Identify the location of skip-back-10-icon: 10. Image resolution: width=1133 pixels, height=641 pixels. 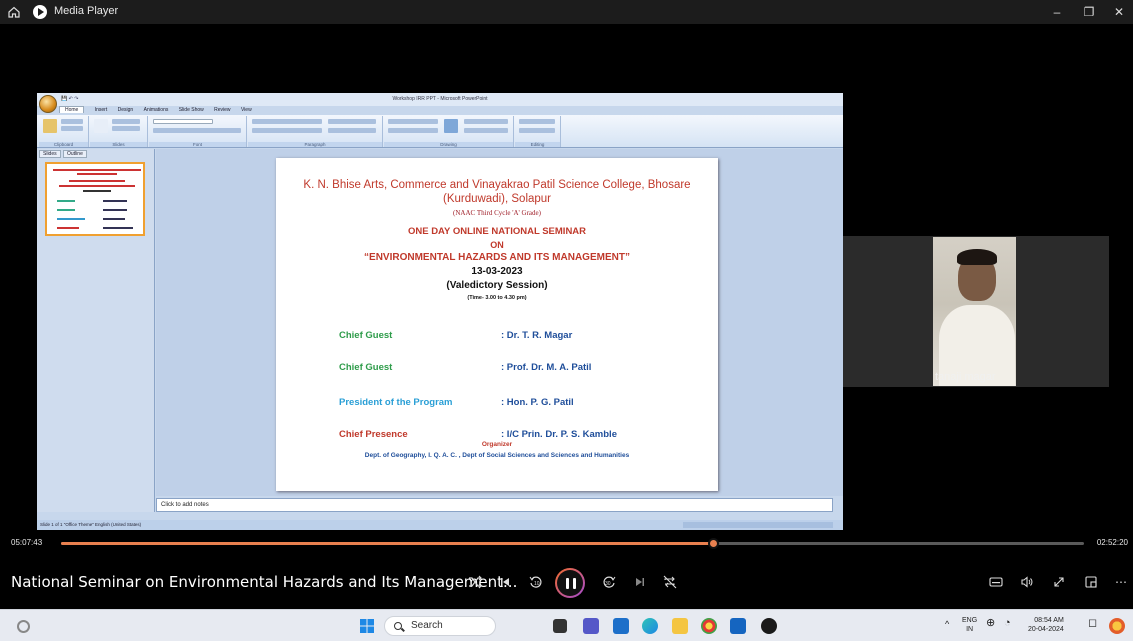
(536, 582).